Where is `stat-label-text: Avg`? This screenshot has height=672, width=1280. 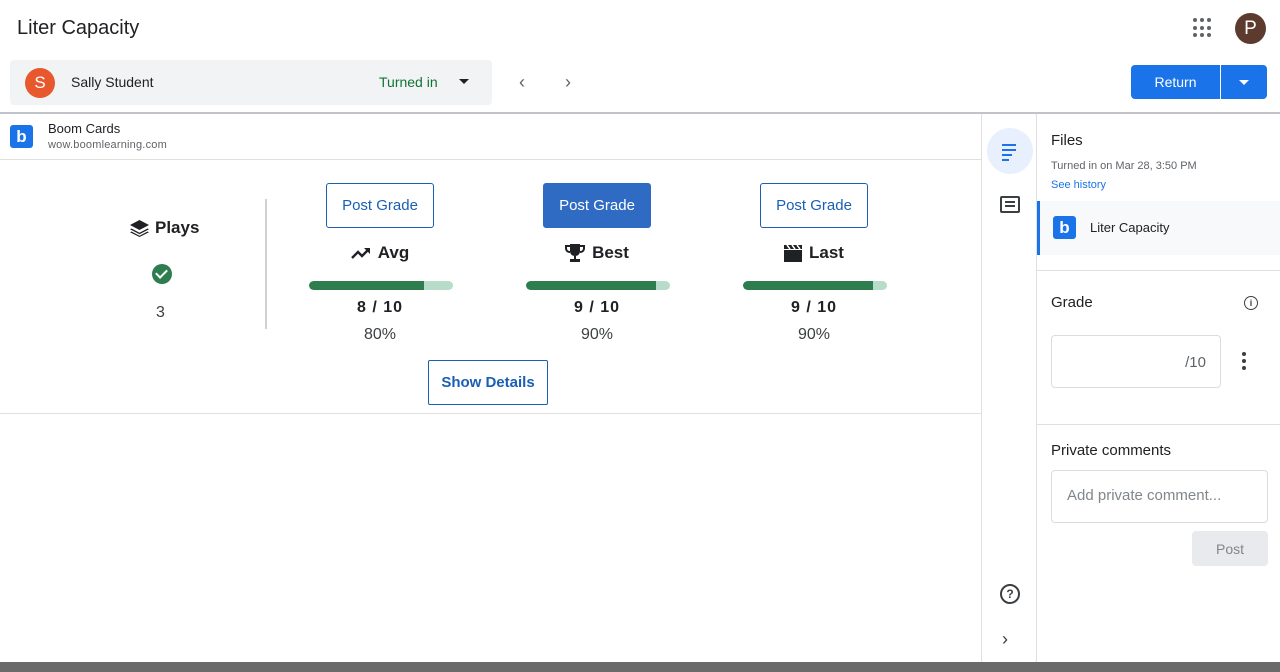
stat-label-text: Avg is located at coordinates (393, 252).